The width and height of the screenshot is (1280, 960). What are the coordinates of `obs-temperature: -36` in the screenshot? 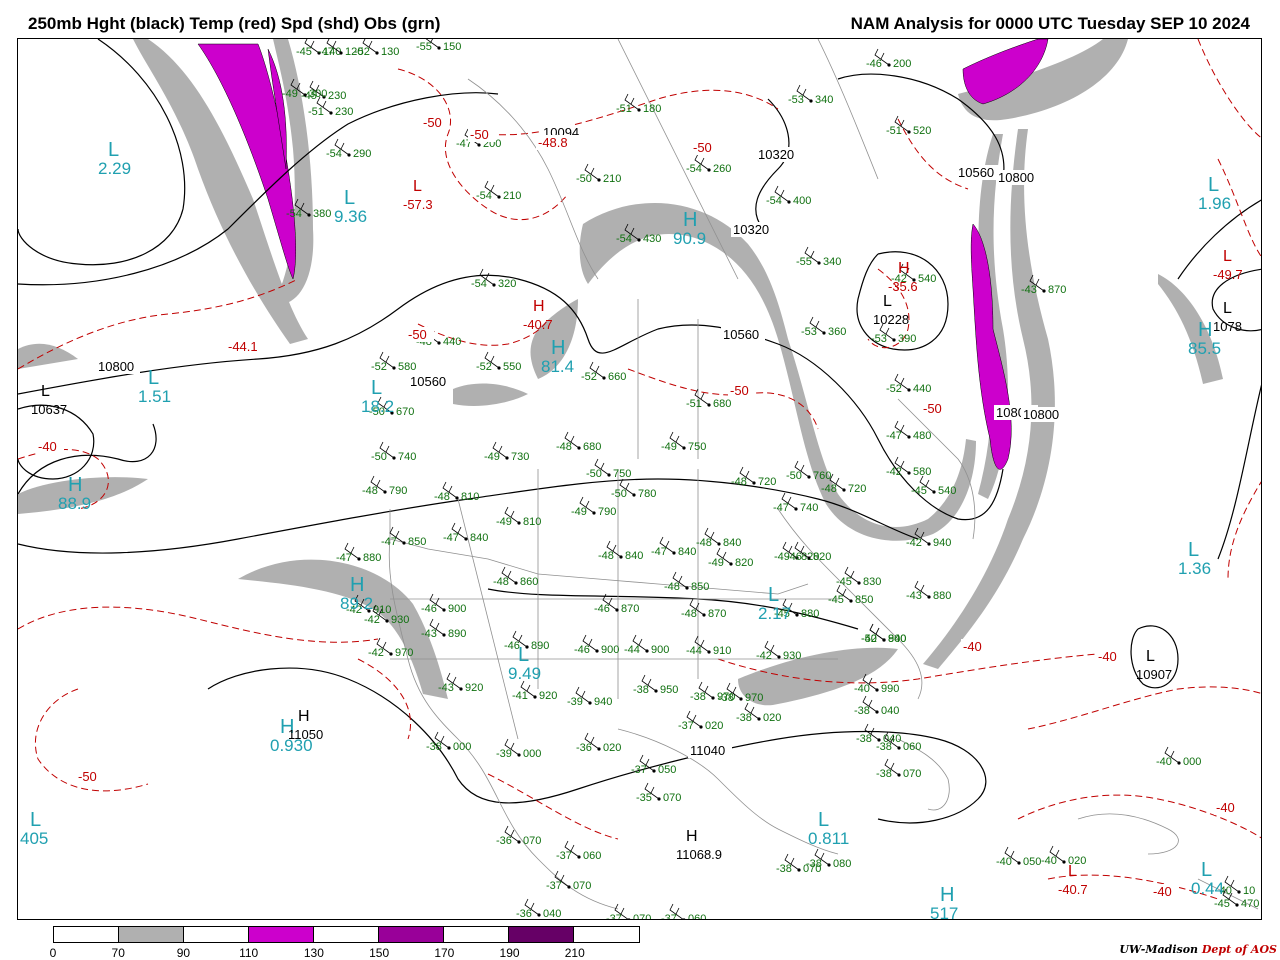 It's located at (524, 914).